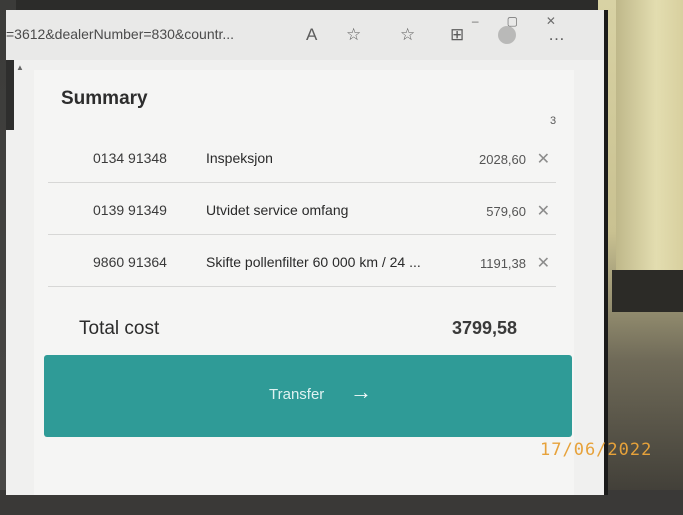  Describe the element at coordinates (311, 35) in the screenshot. I see `read-aloud-icon: A` at that location.